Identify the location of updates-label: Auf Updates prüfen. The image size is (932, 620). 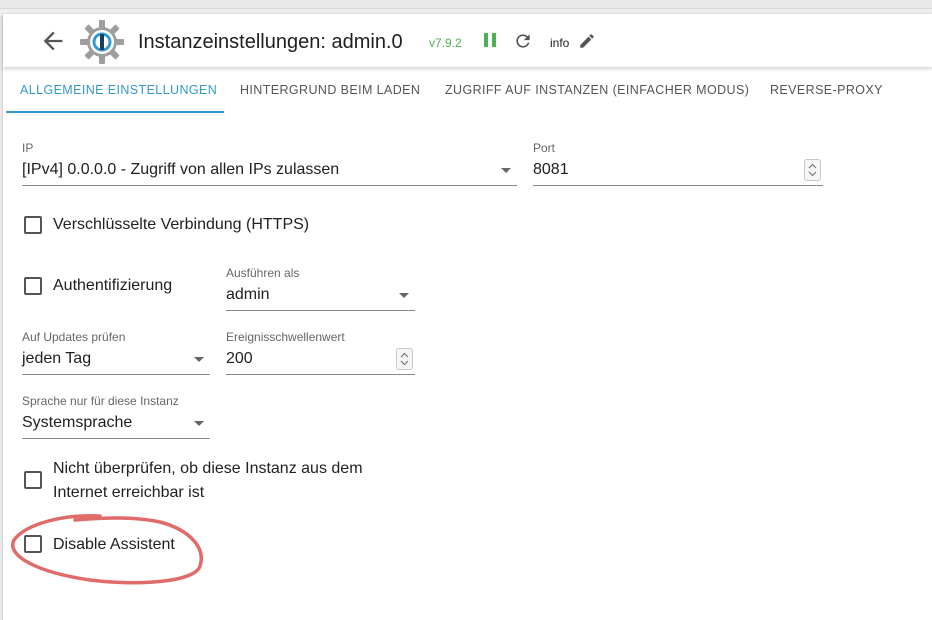
(74, 337).